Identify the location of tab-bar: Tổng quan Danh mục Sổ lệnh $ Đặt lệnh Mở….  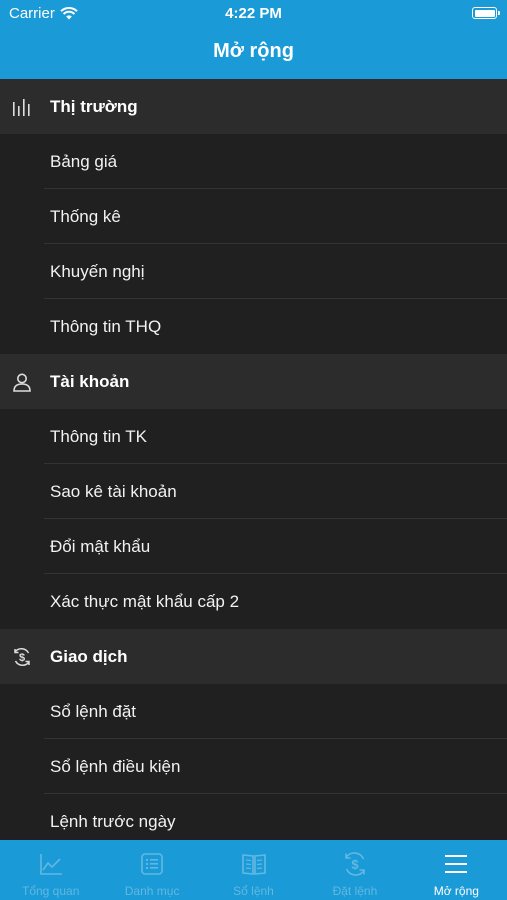
(253, 870).